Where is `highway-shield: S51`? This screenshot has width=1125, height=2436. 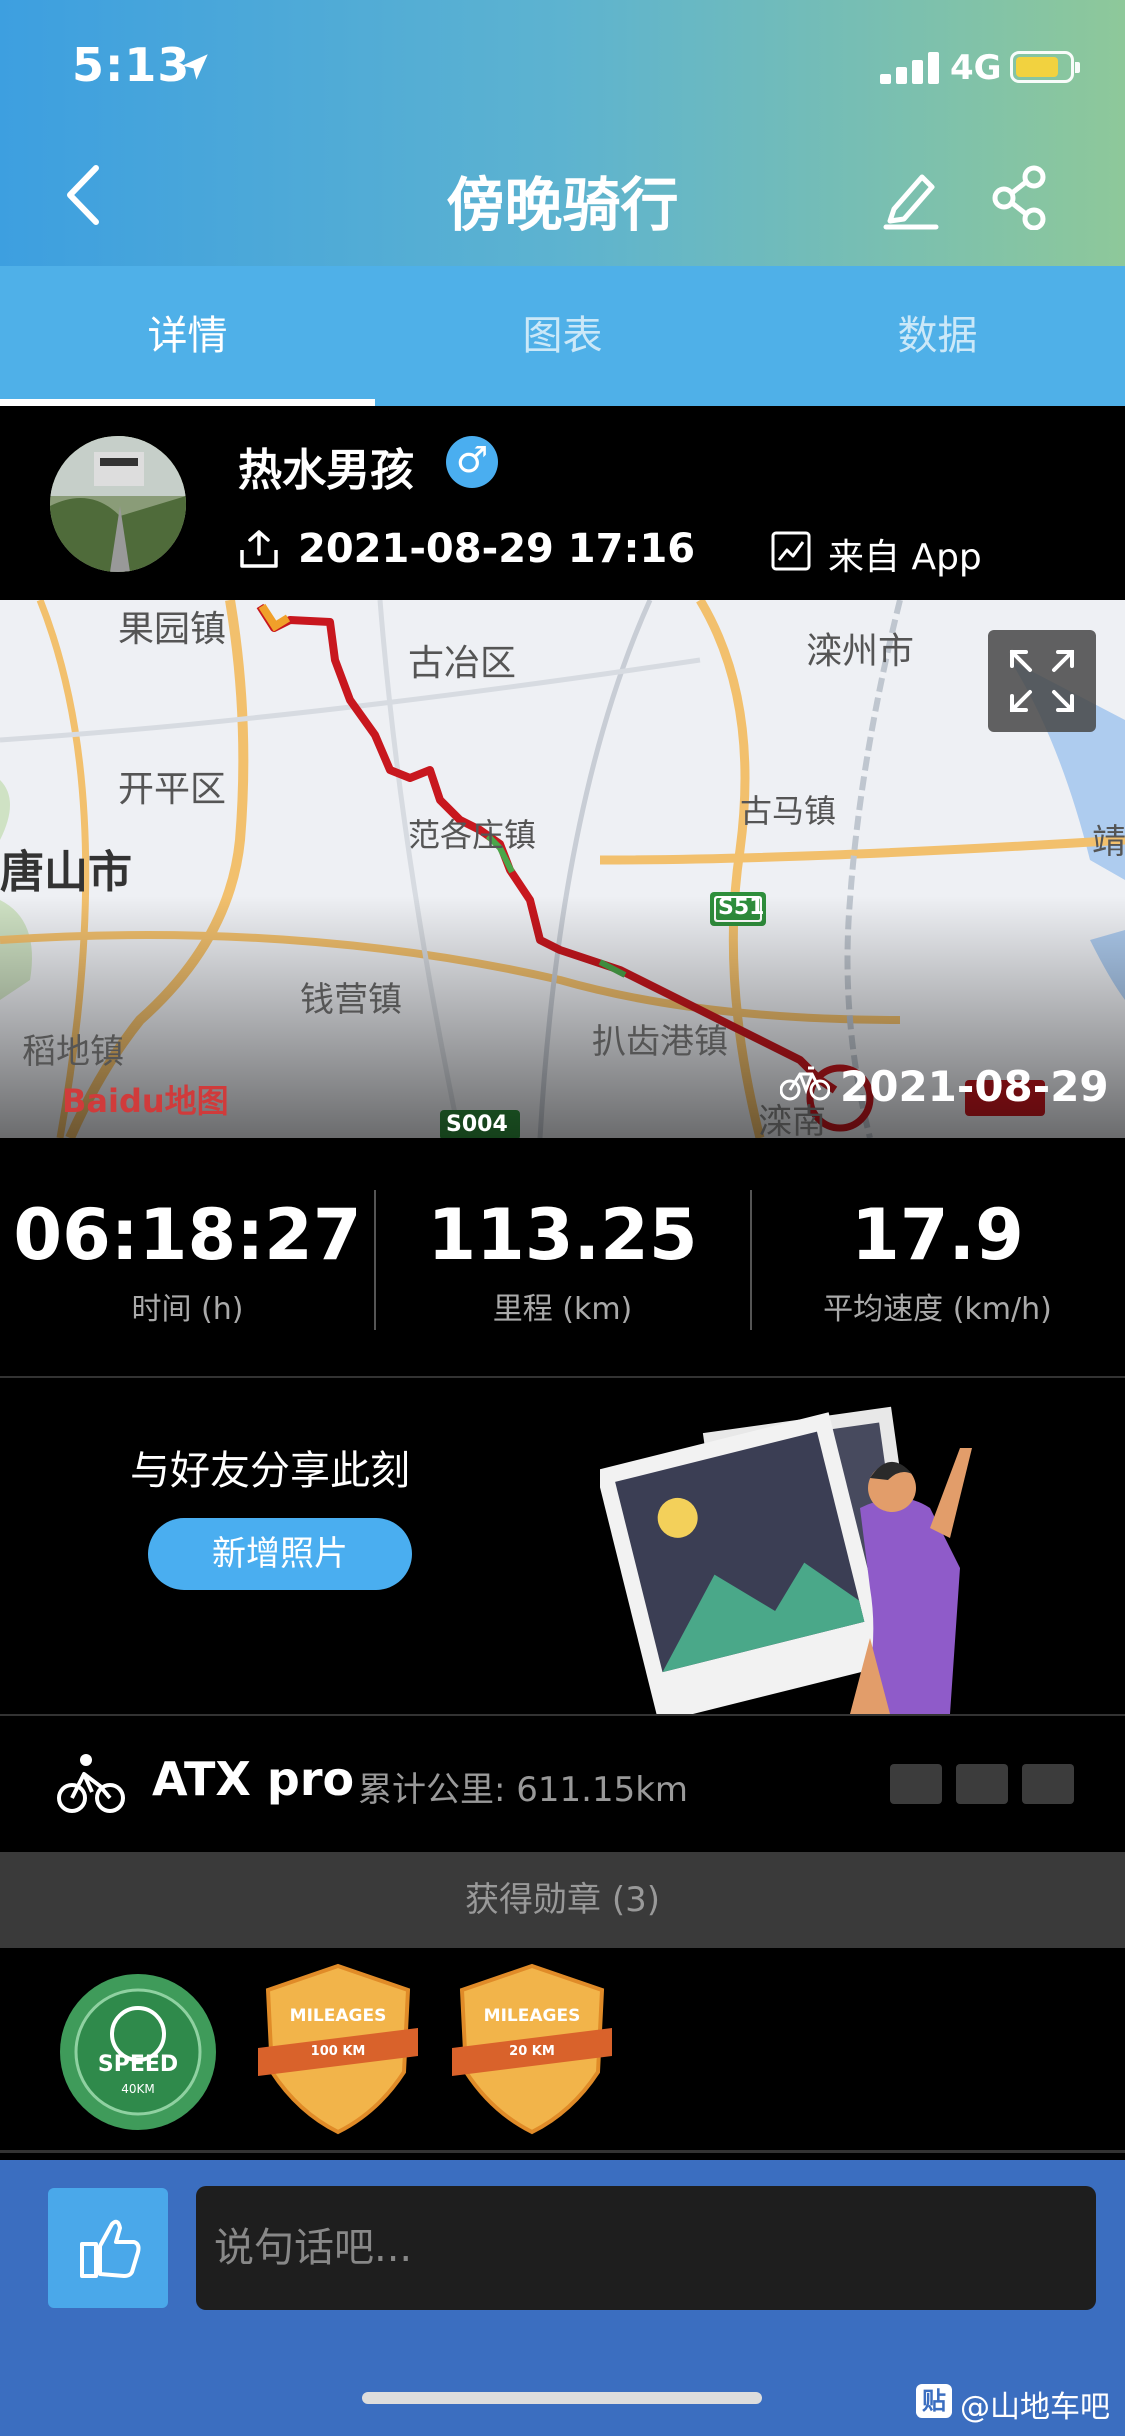
highway-shield: S51 is located at coordinates (741, 907).